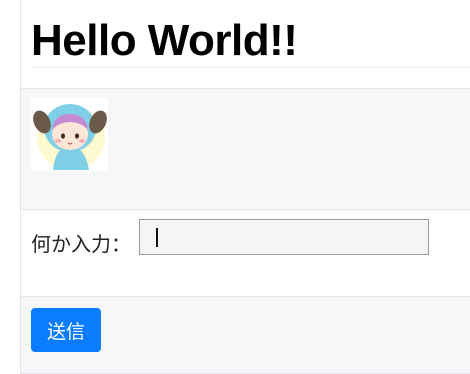  Describe the element at coordinates (69, 134) in the screenshot. I see `character-avatar-image` at that location.